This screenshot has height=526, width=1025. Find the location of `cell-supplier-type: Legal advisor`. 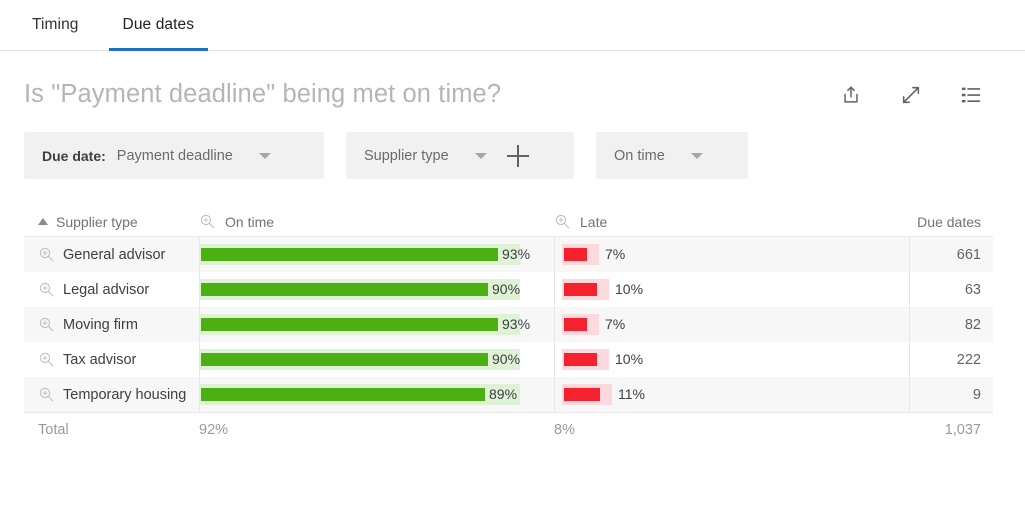

cell-supplier-type: Legal advisor is located at coordinates (111, 289).